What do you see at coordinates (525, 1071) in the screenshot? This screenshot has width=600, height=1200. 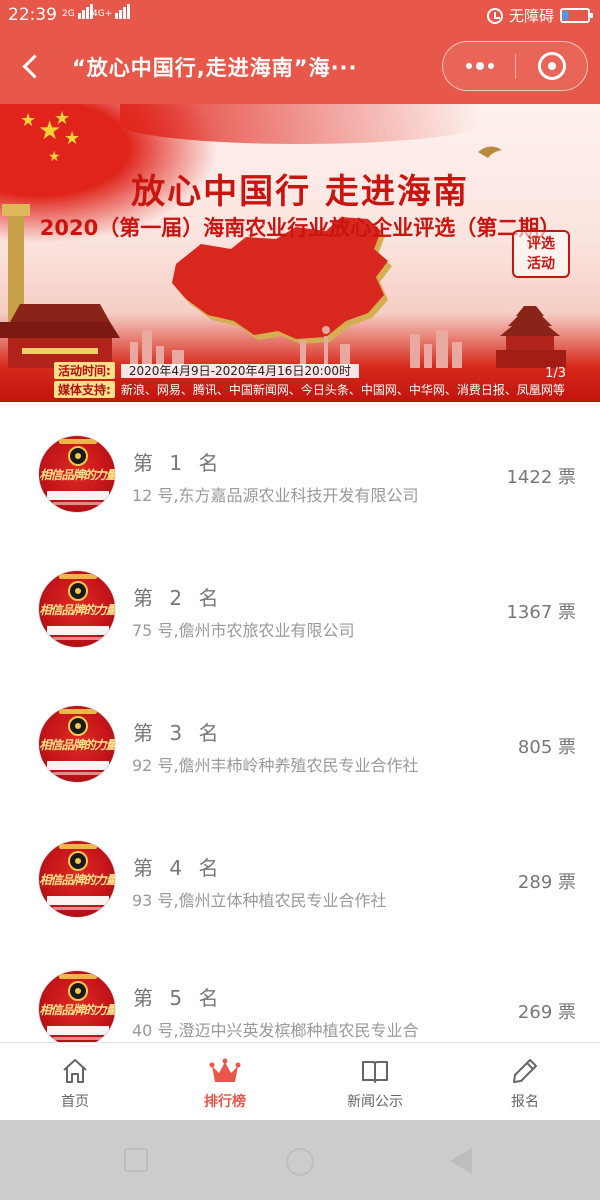 I see `pencil-icon` at bounding box center [525, 1071].